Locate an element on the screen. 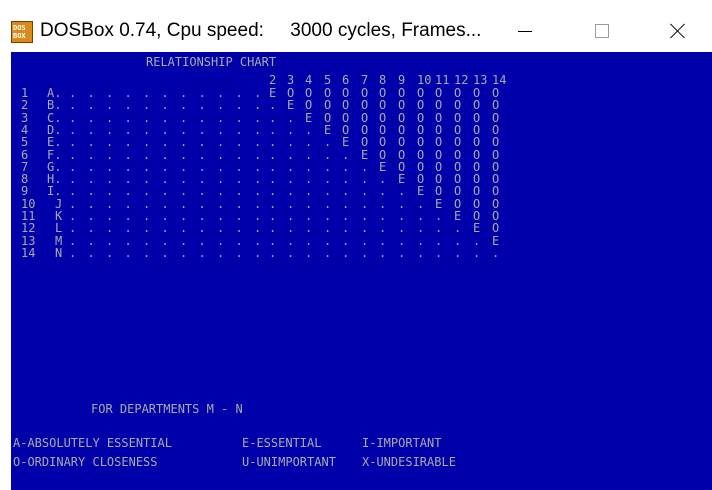  row-number: 2 is located at coordinates (25, 105).